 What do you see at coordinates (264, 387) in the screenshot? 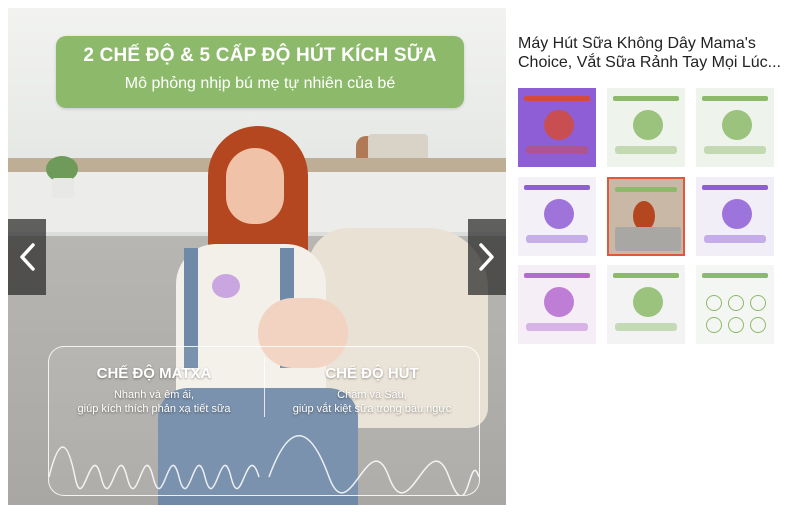
I see `modes-divider` at bounding box center [264, 387].